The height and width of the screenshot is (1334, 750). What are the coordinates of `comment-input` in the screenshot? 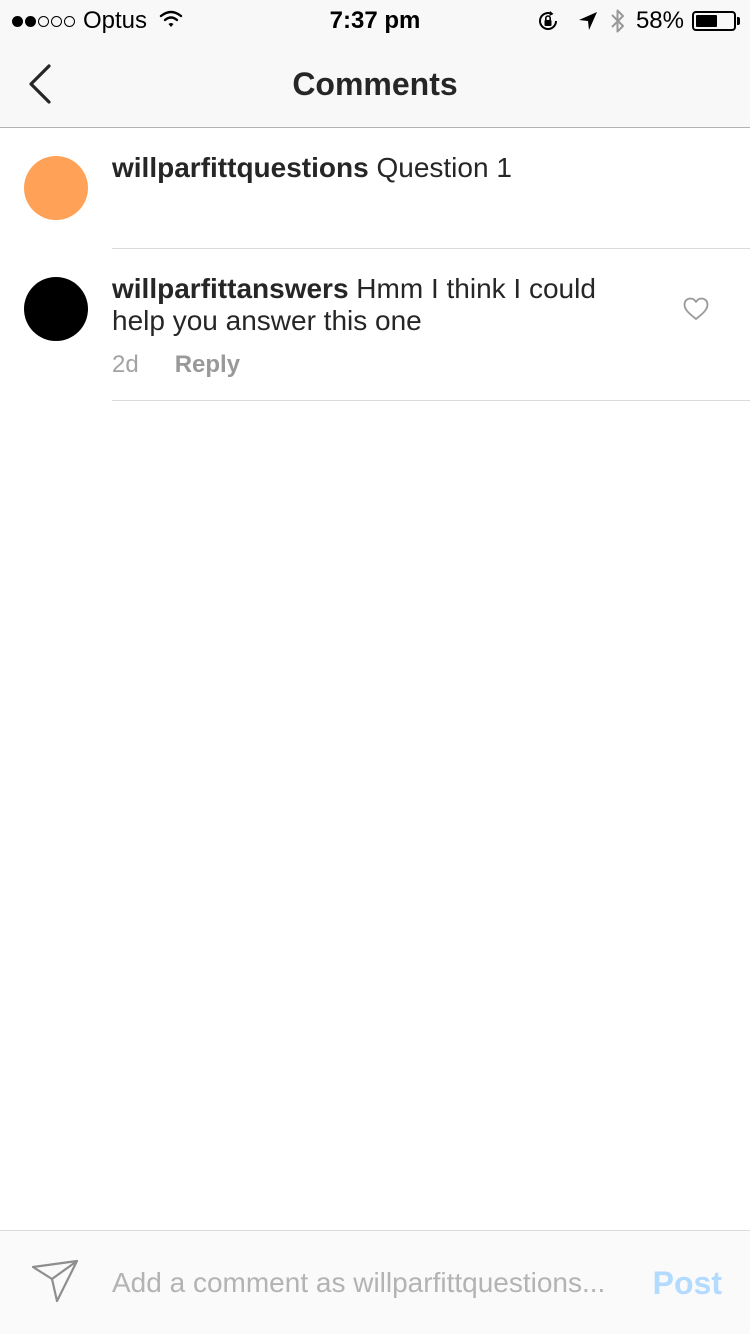 It's located at (368, 1283).